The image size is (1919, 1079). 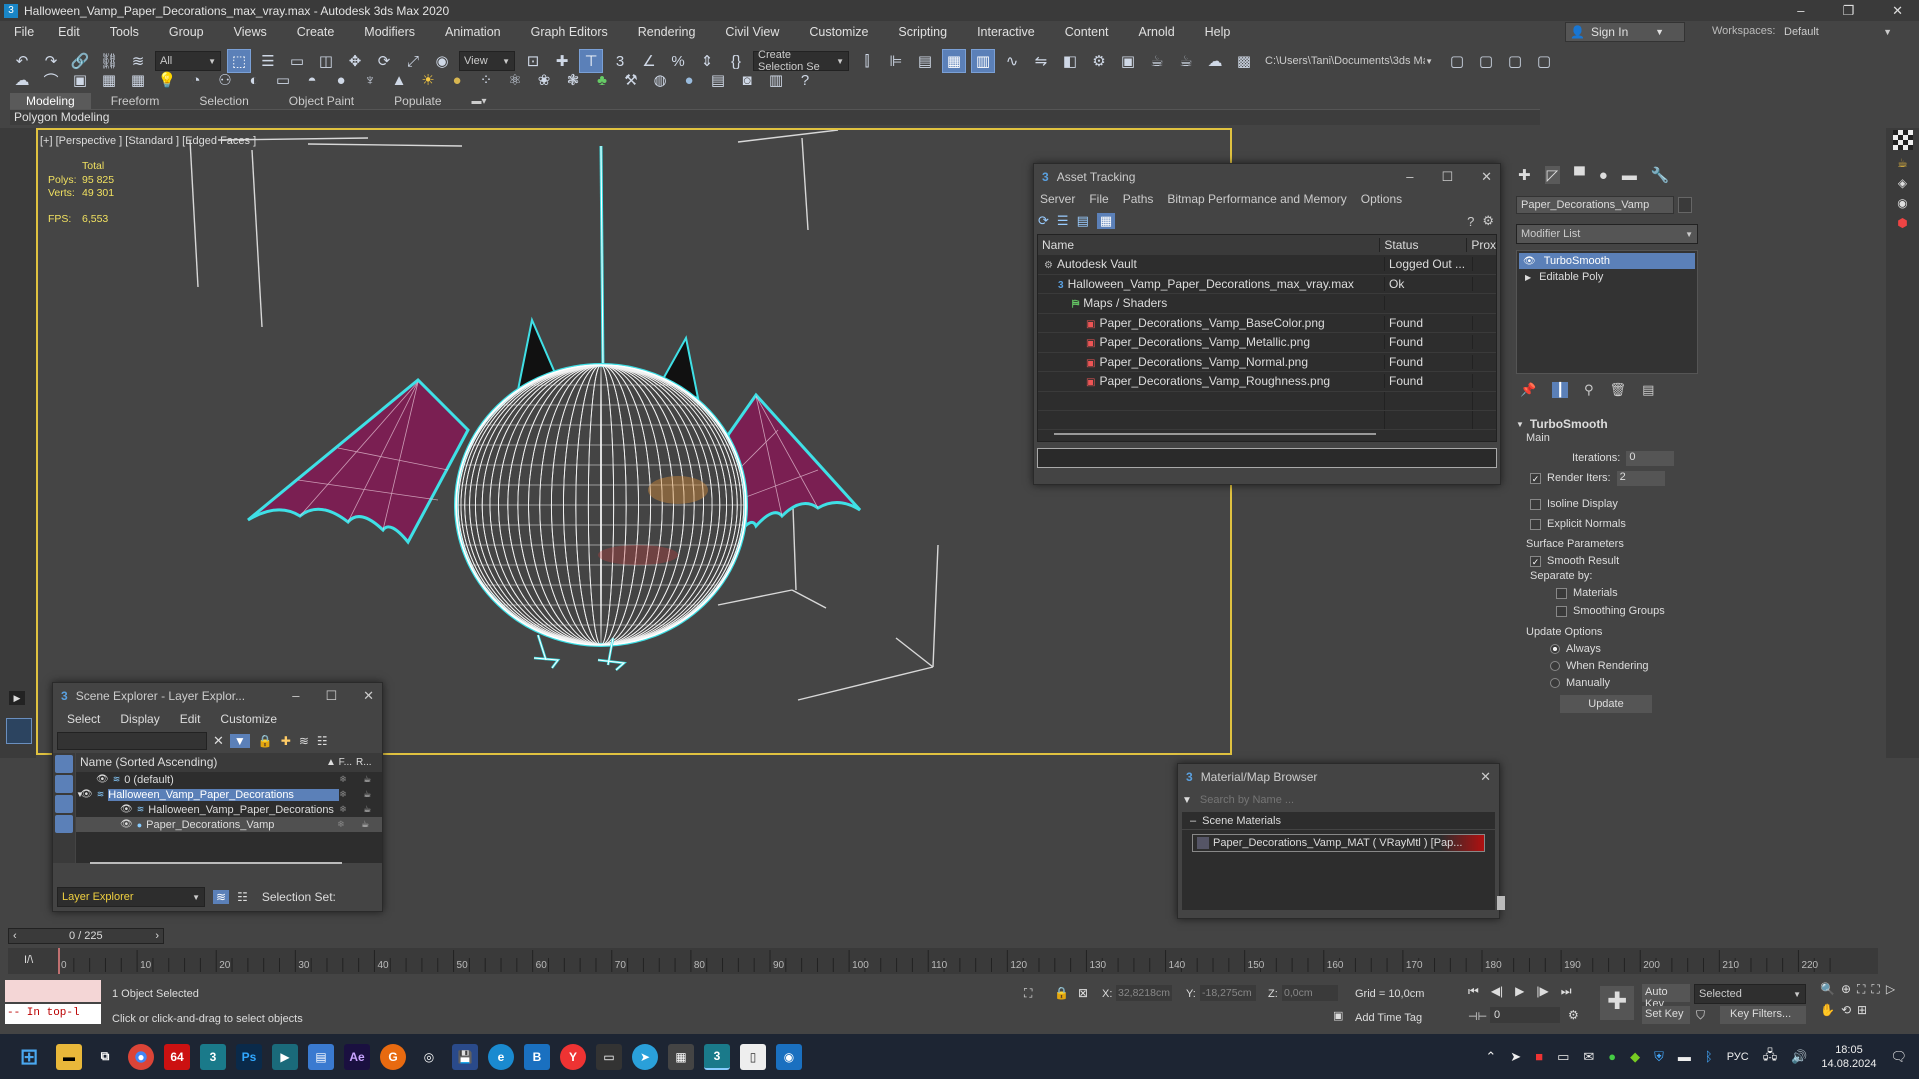 What do you see at coordinates (1685, 205) in the screenshot?
I see `object-color-swatch` at bounding box center [1685, 205].